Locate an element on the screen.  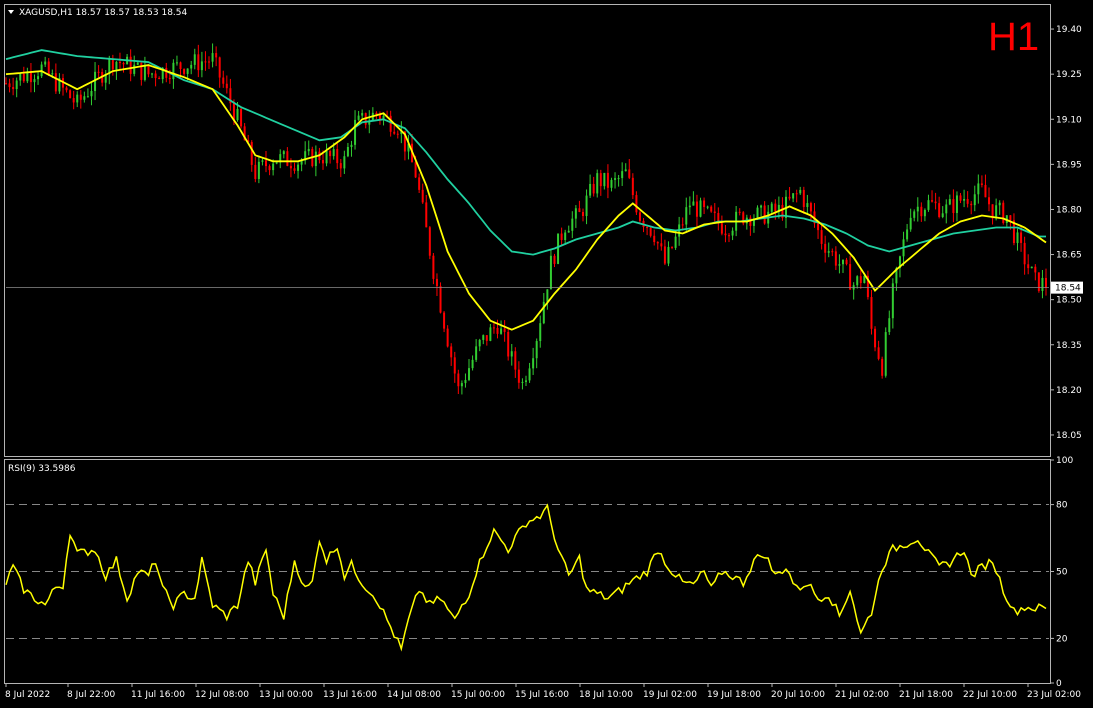
rsi-tick-label: 100 is located at coordinates (1064, 461).